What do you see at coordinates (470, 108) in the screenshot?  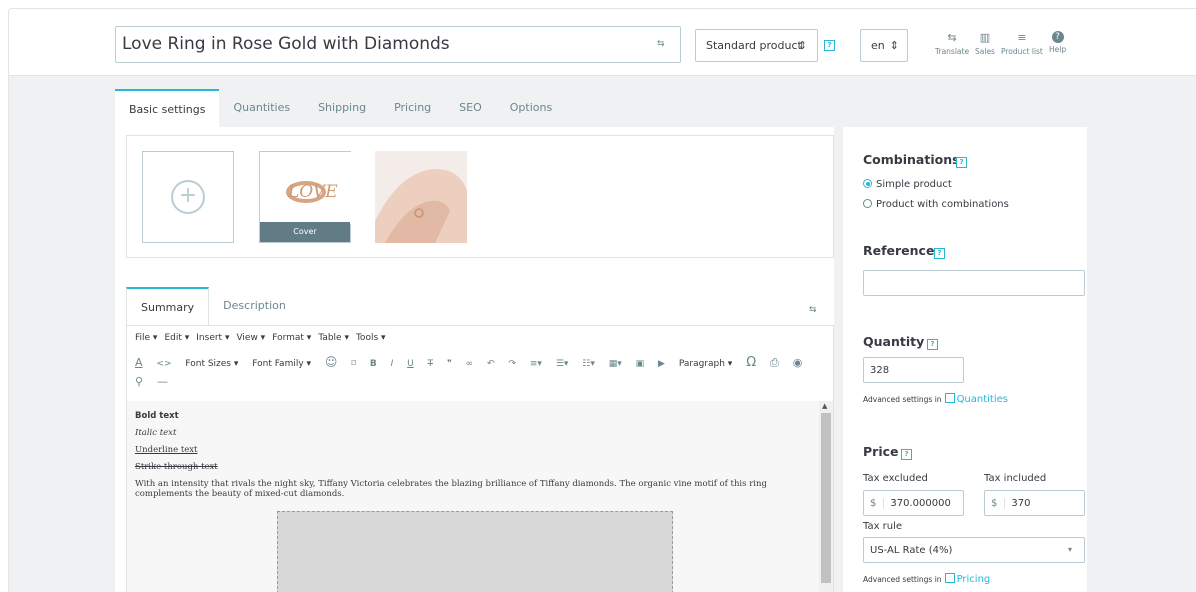 I see `tab-seo: SEO` at bounding box center [470, 108].